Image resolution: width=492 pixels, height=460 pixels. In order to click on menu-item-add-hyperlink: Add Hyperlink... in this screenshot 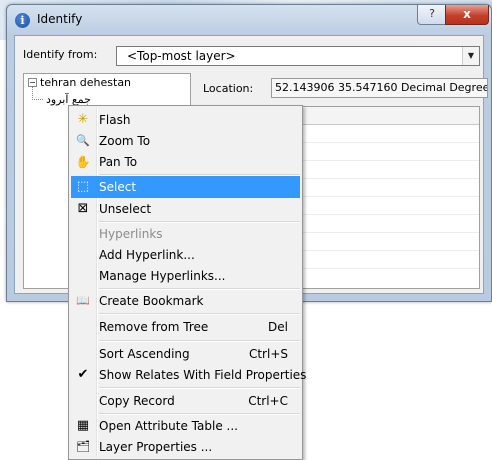, I will do `click(185, 255)`.